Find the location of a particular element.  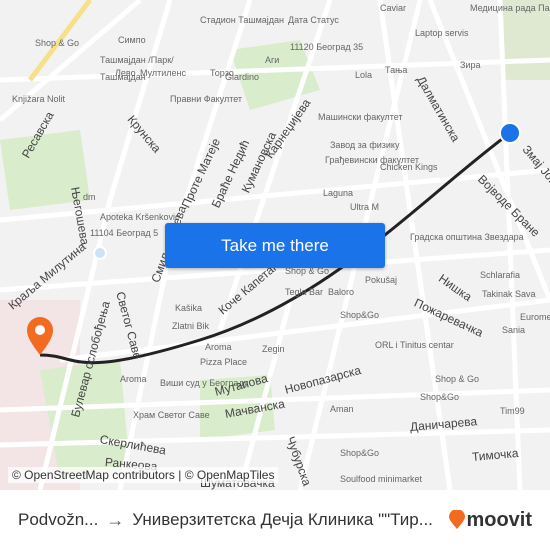

moovit-logo: moovit is located at coordinates (490, 520).